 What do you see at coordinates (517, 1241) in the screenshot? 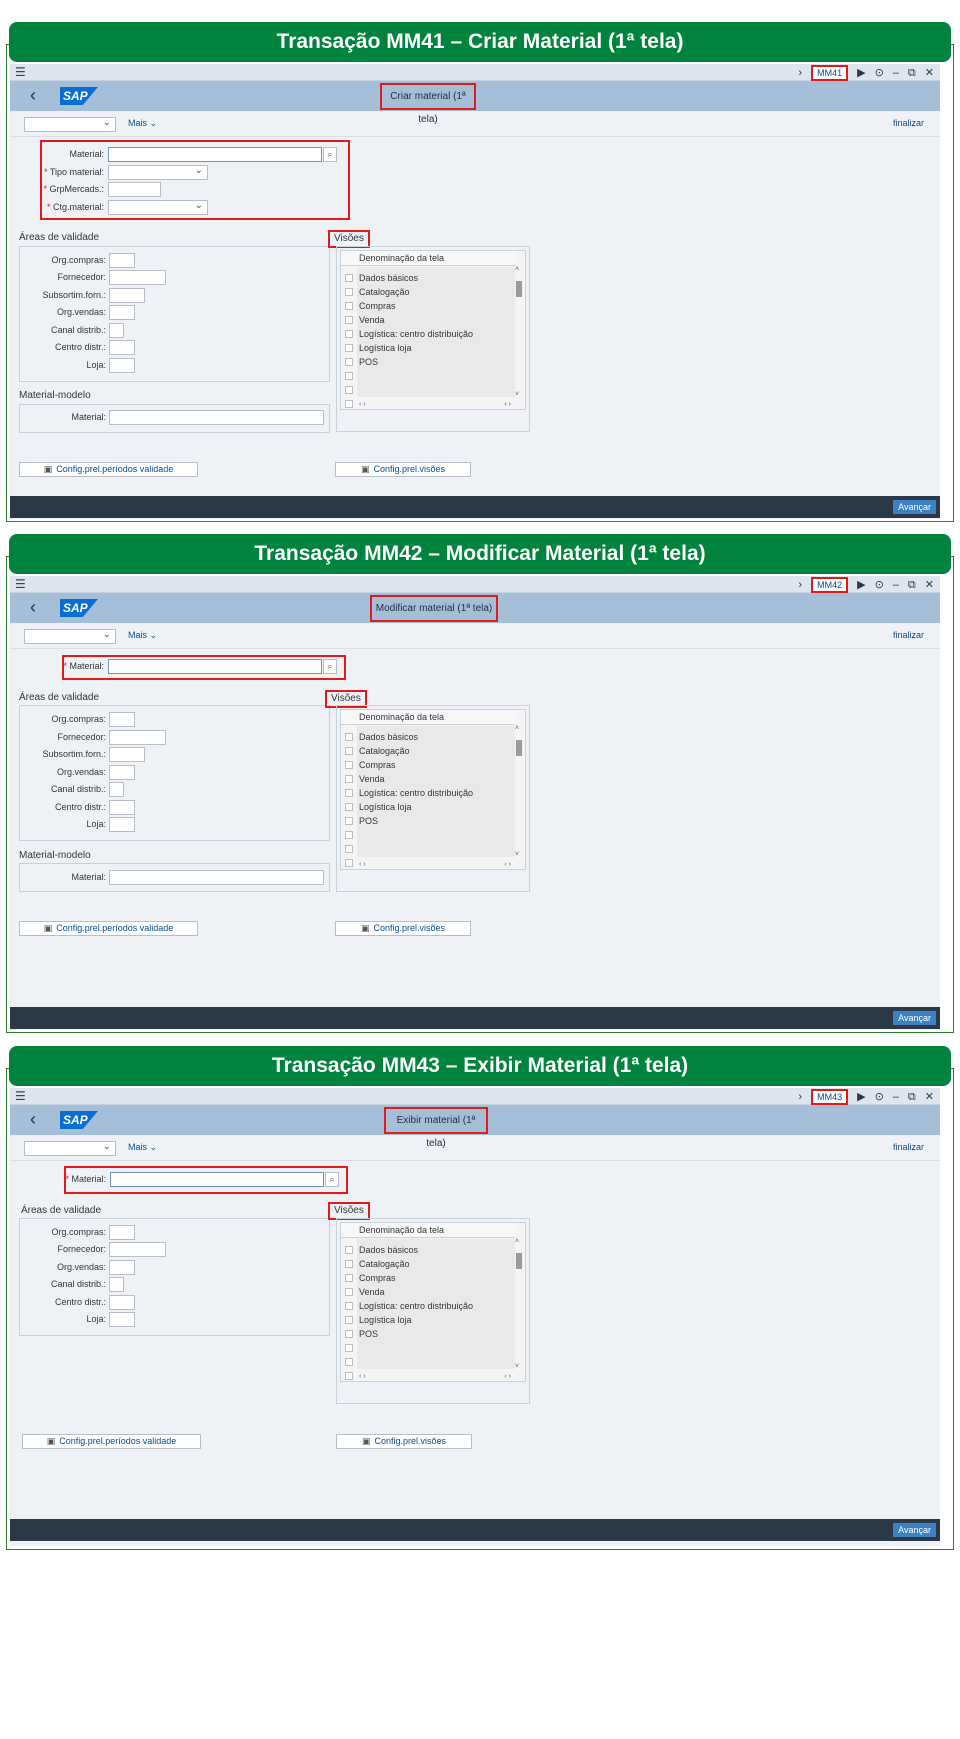
I see `scroll-up-icon: ˄` at bounding box center [517, 1241].